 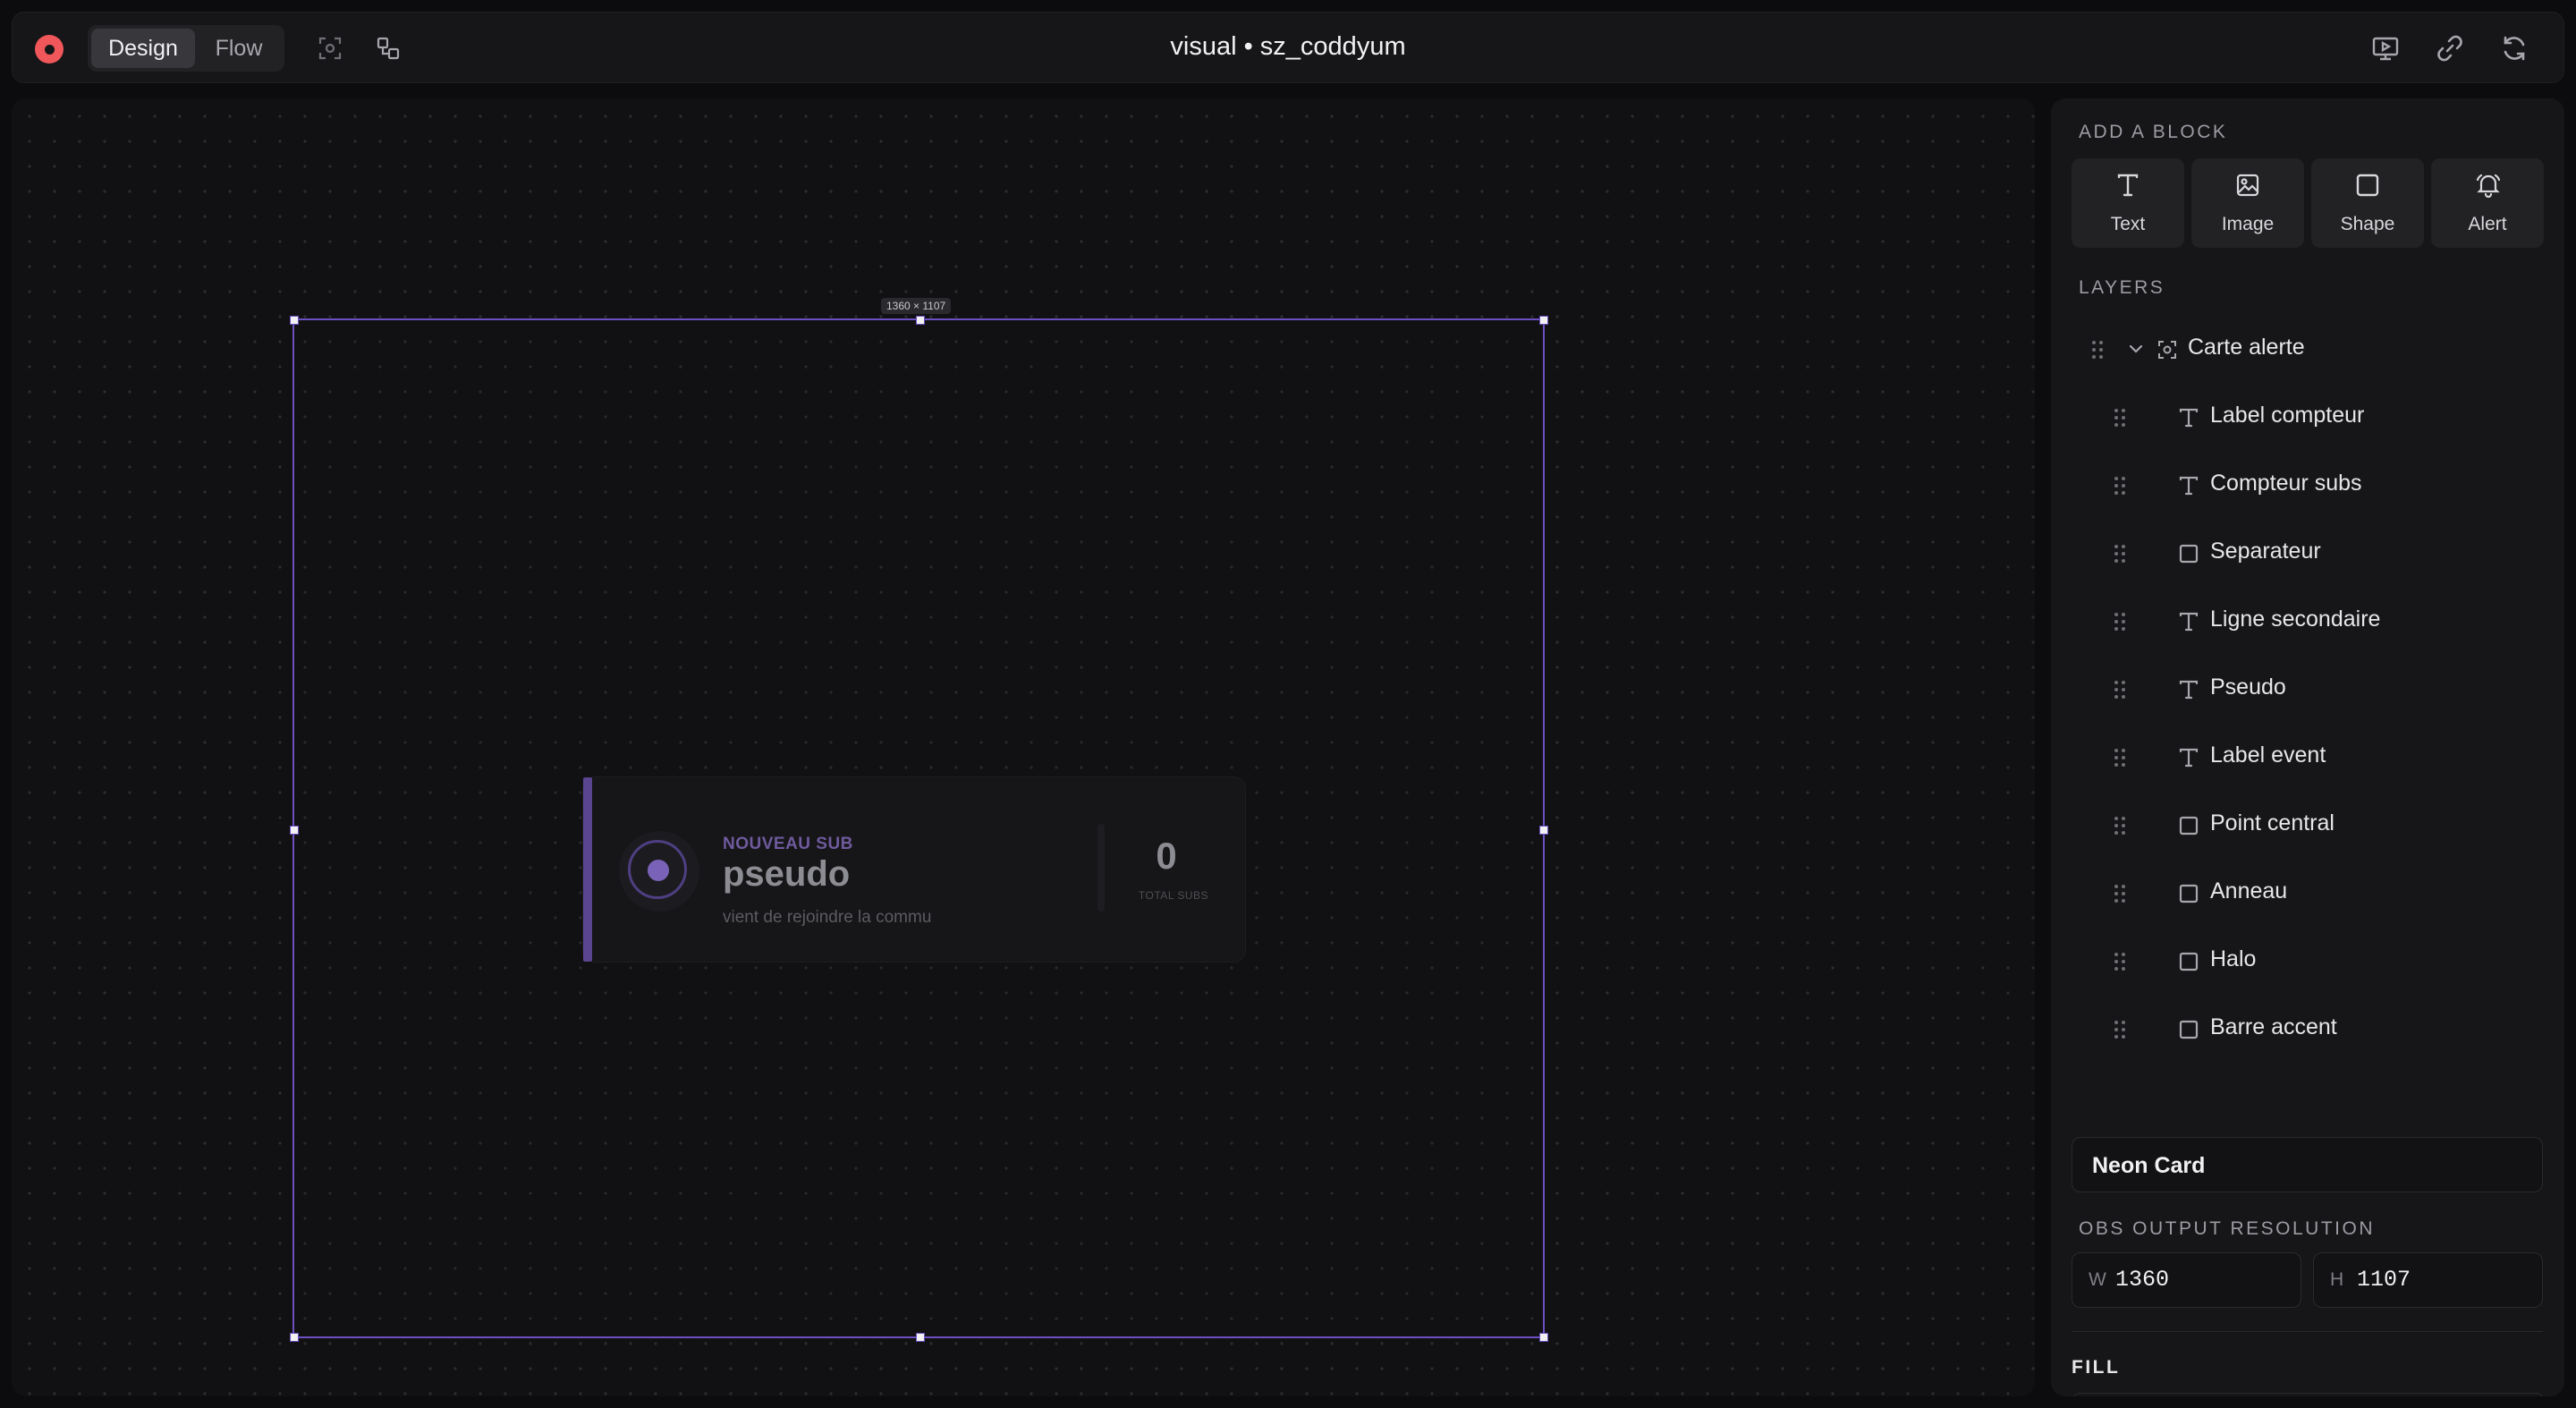 What do you see at coordinates (2128, 203) in the screenshot?
I see `add-text-button: Text` at bounding box center [2128, 203].